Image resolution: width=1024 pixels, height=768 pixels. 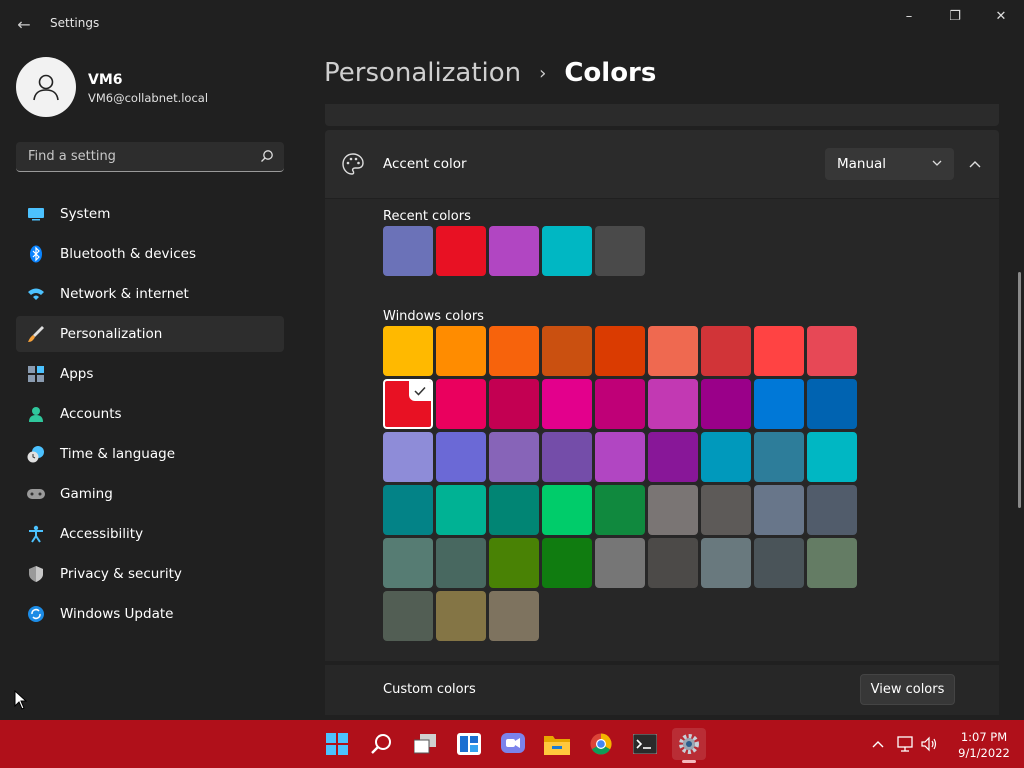 What do you see at coordinates (150, 494) in the screenshot?
I see `sidebar-item-gaming: Gaming` at bounding box center [150, 494].